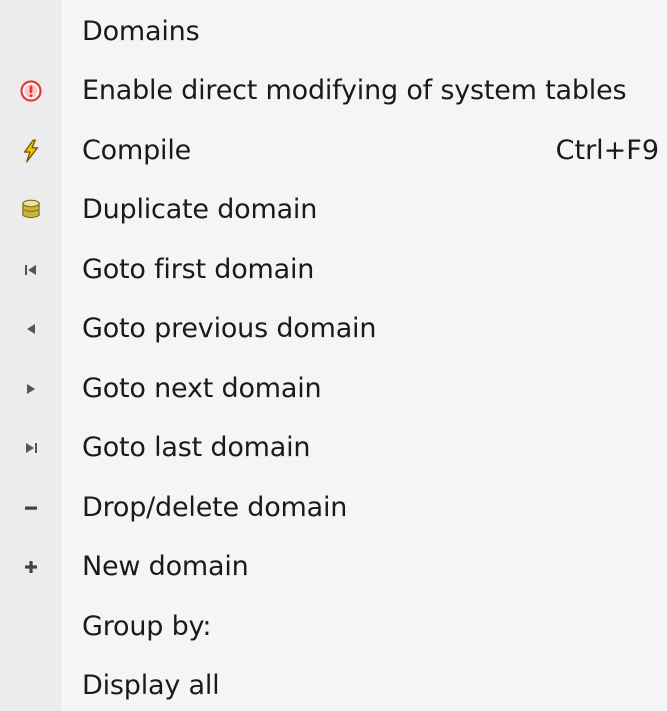  Describe the element at coordinates (333, 211) in the screenshot. I see `menu-item-duplicate-domain: Duplicate domain` at that location.